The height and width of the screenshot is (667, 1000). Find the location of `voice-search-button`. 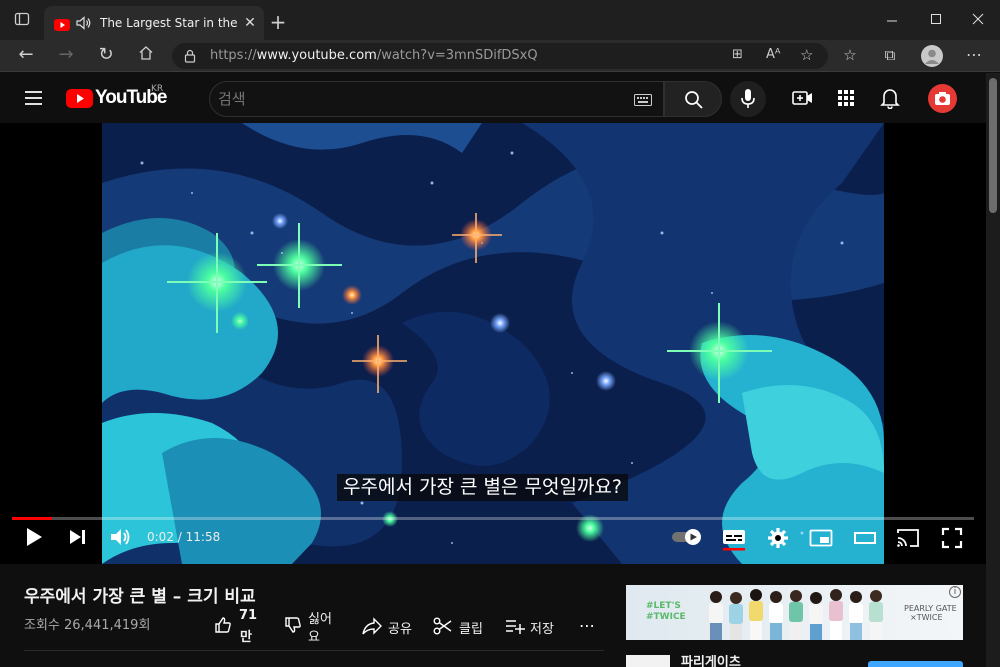

voice-search-button is located at coordinates (748, 99).